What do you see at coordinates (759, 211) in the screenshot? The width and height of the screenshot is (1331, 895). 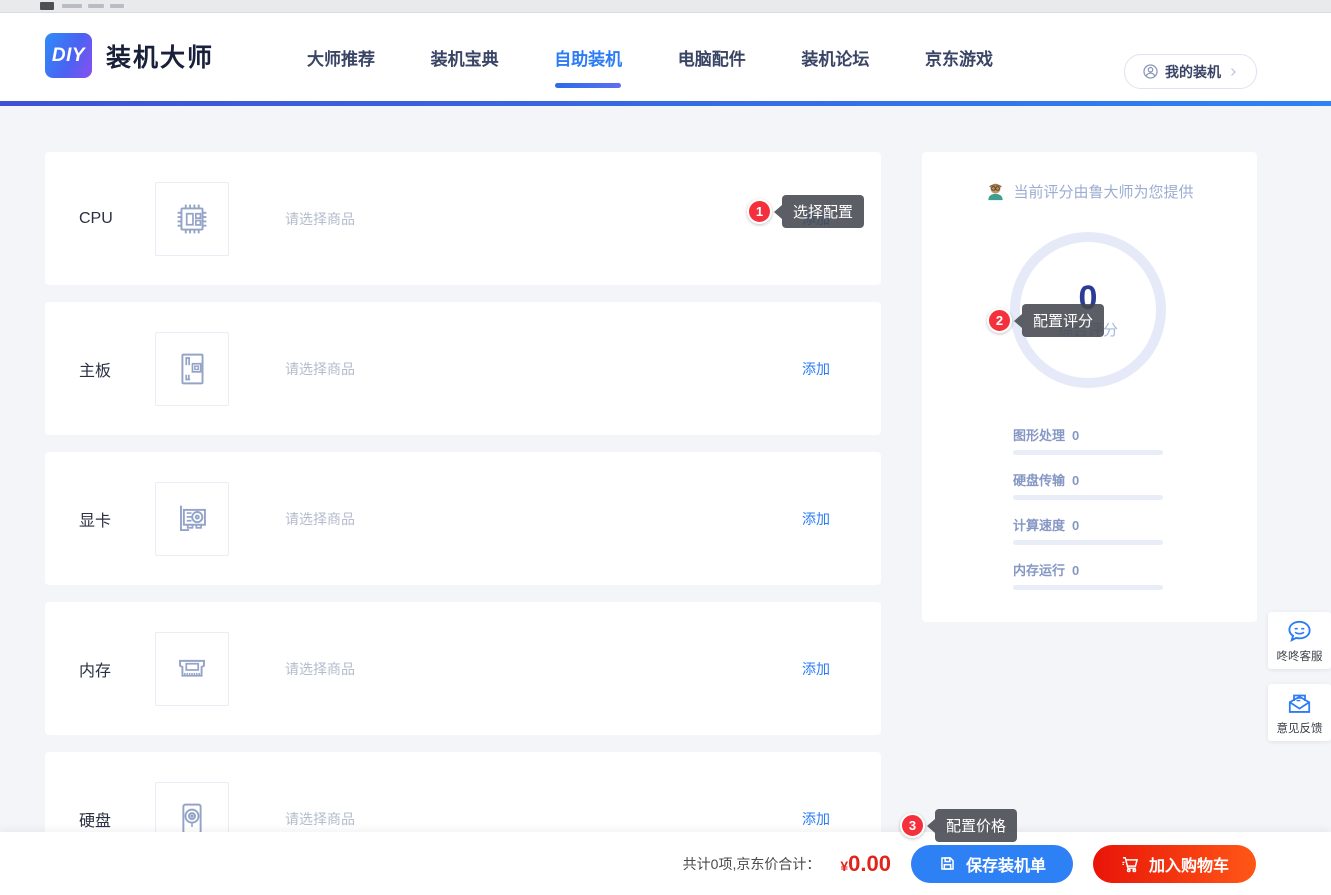 I see `tour-step-1-badge: 1` at bounding box center [759, 211].